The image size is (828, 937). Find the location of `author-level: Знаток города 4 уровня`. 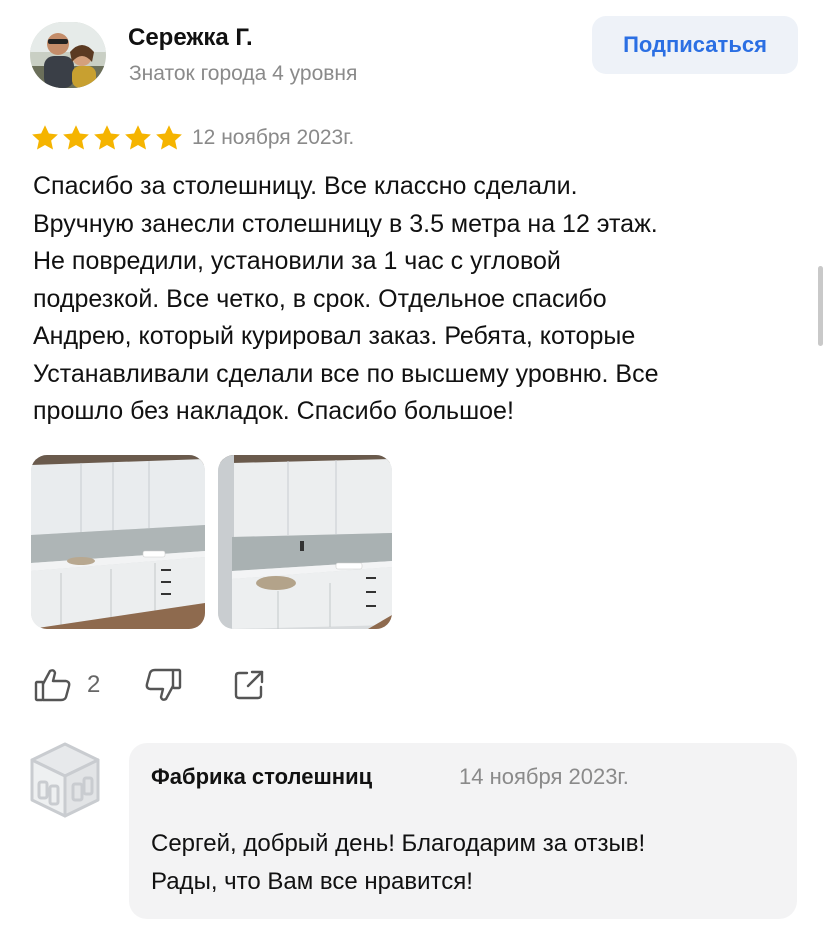

author-level: Знаток города 4 уровня is located at coordinates (243, 73).